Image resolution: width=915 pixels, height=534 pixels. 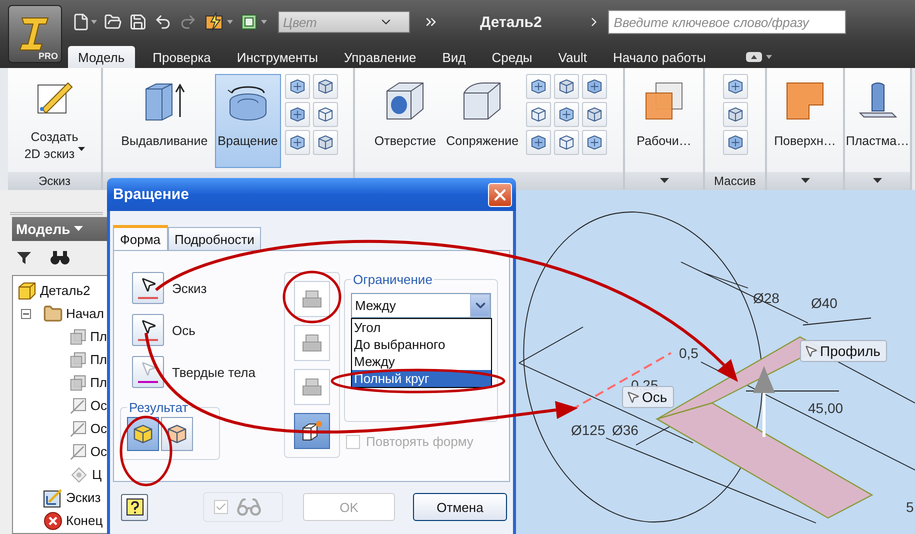 What do you see at coordinates (511, 22) in the screenshot?
I see `document-title: Деталь2` at bounding box center [511, 22].